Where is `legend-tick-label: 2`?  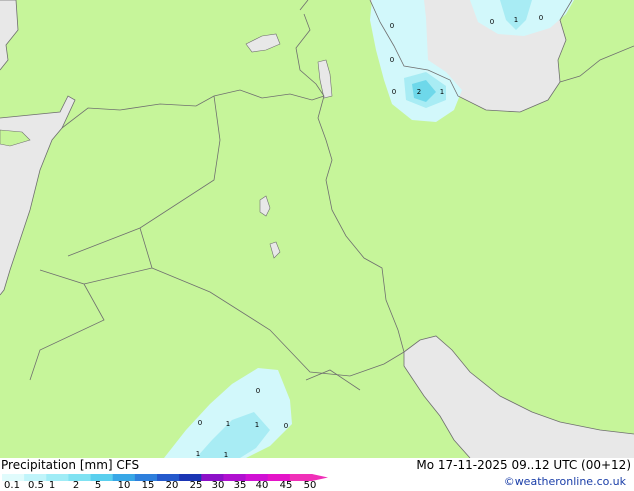 legend-tick-label: 2 is located at coordinates (76, 485).